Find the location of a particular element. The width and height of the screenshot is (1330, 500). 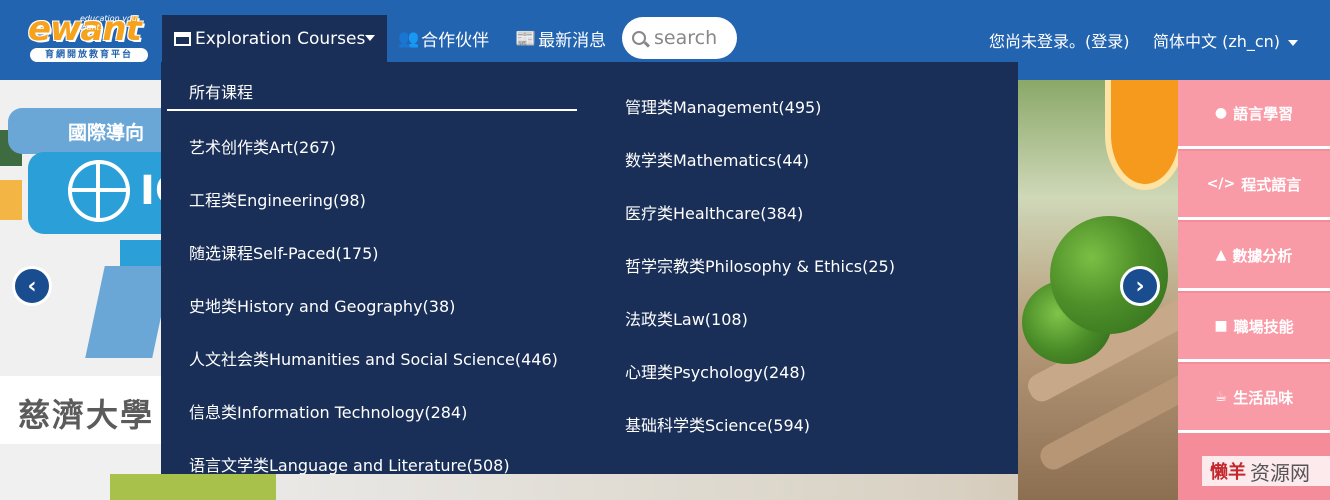

ewant-logo: ewant education you want! 育網開放教育平台 is located at coordinates (89, 36).